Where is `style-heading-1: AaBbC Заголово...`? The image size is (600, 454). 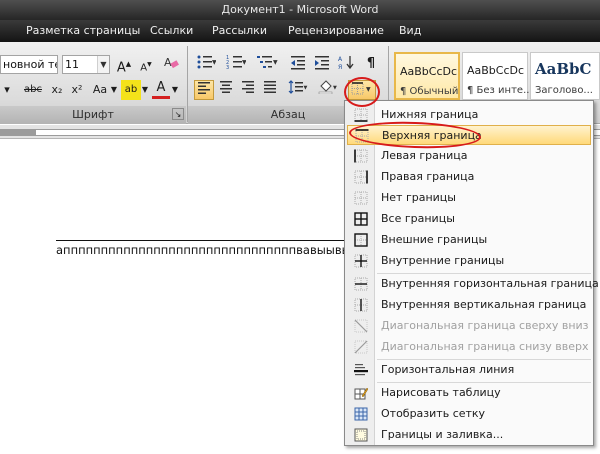 style-heading-1: AaBbC Заголово... is located at coordinates (565, 76).